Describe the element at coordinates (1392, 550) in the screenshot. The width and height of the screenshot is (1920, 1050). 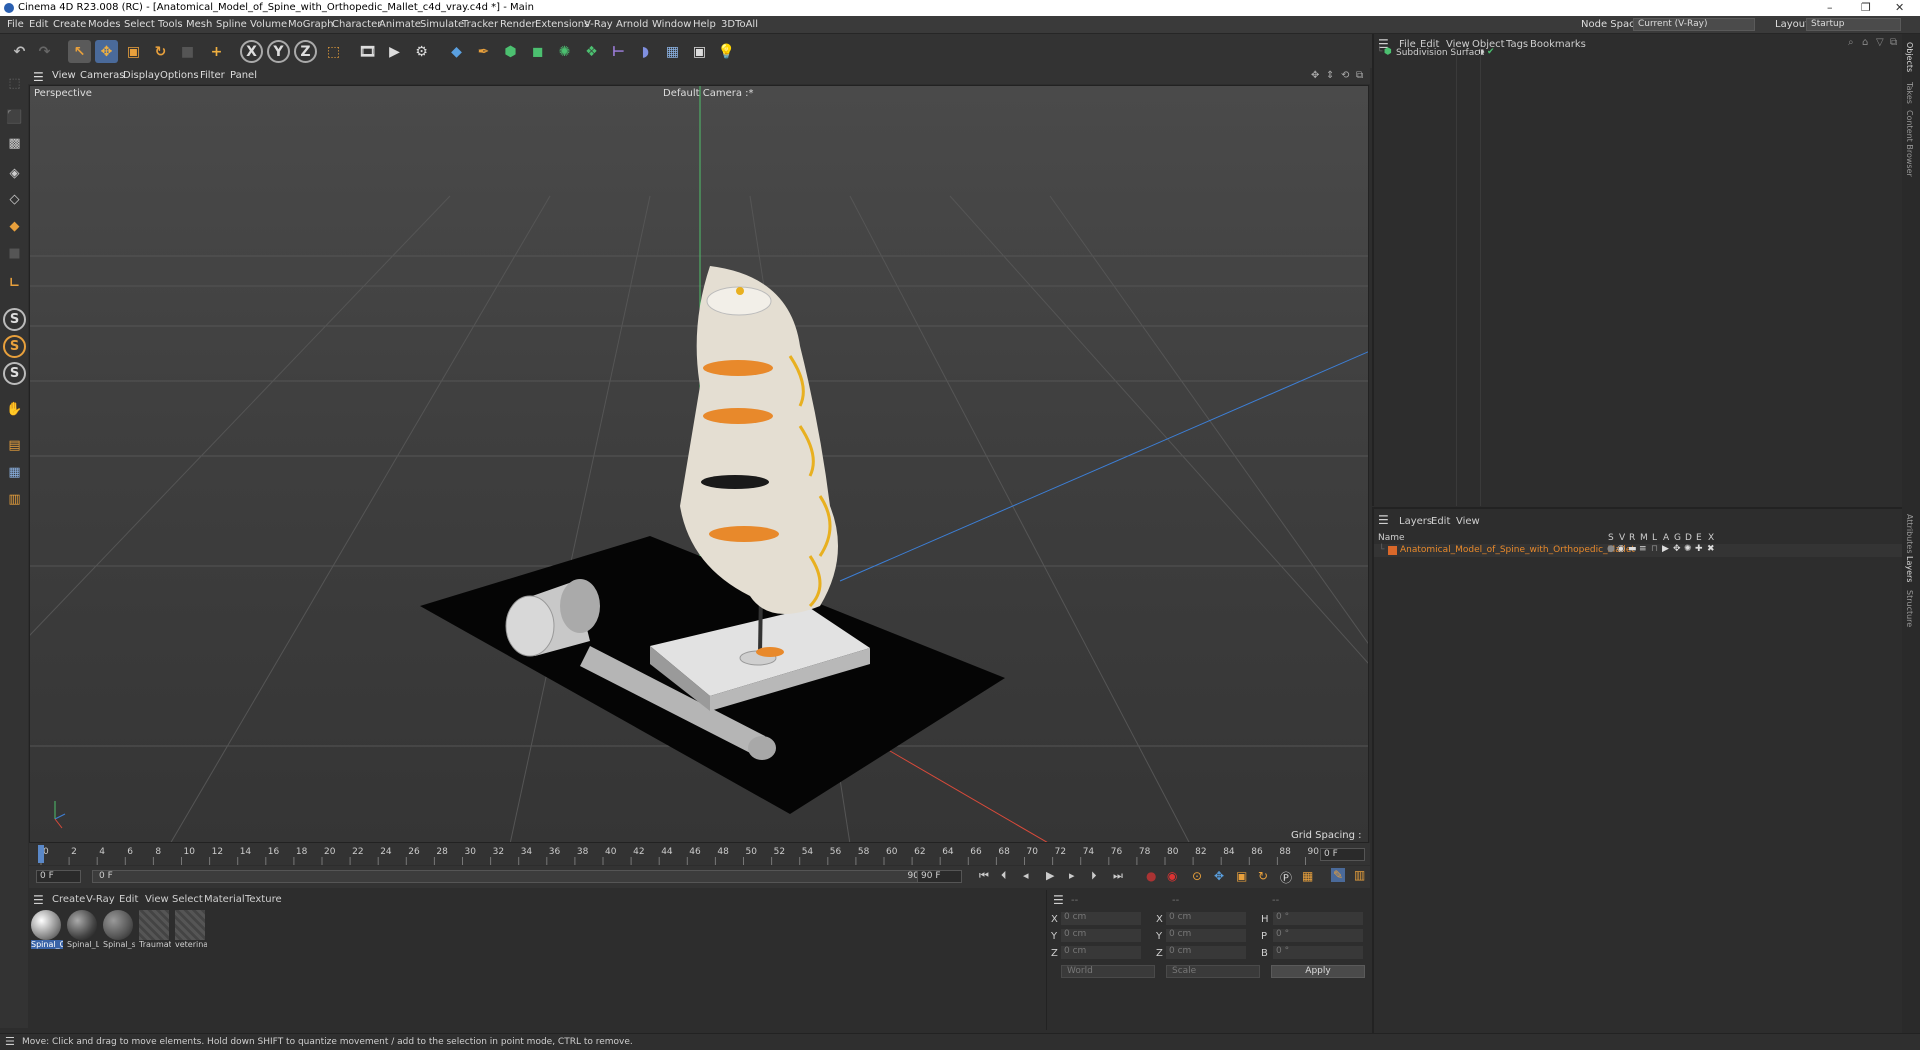
I see `layer-color-swatch` at that location.